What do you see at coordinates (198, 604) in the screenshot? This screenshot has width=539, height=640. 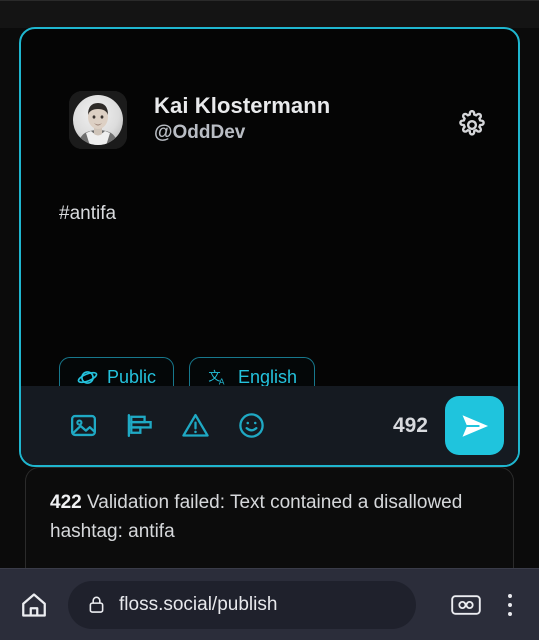 I see `url-text: floss.social/publish` at bounding box center [198, 604].